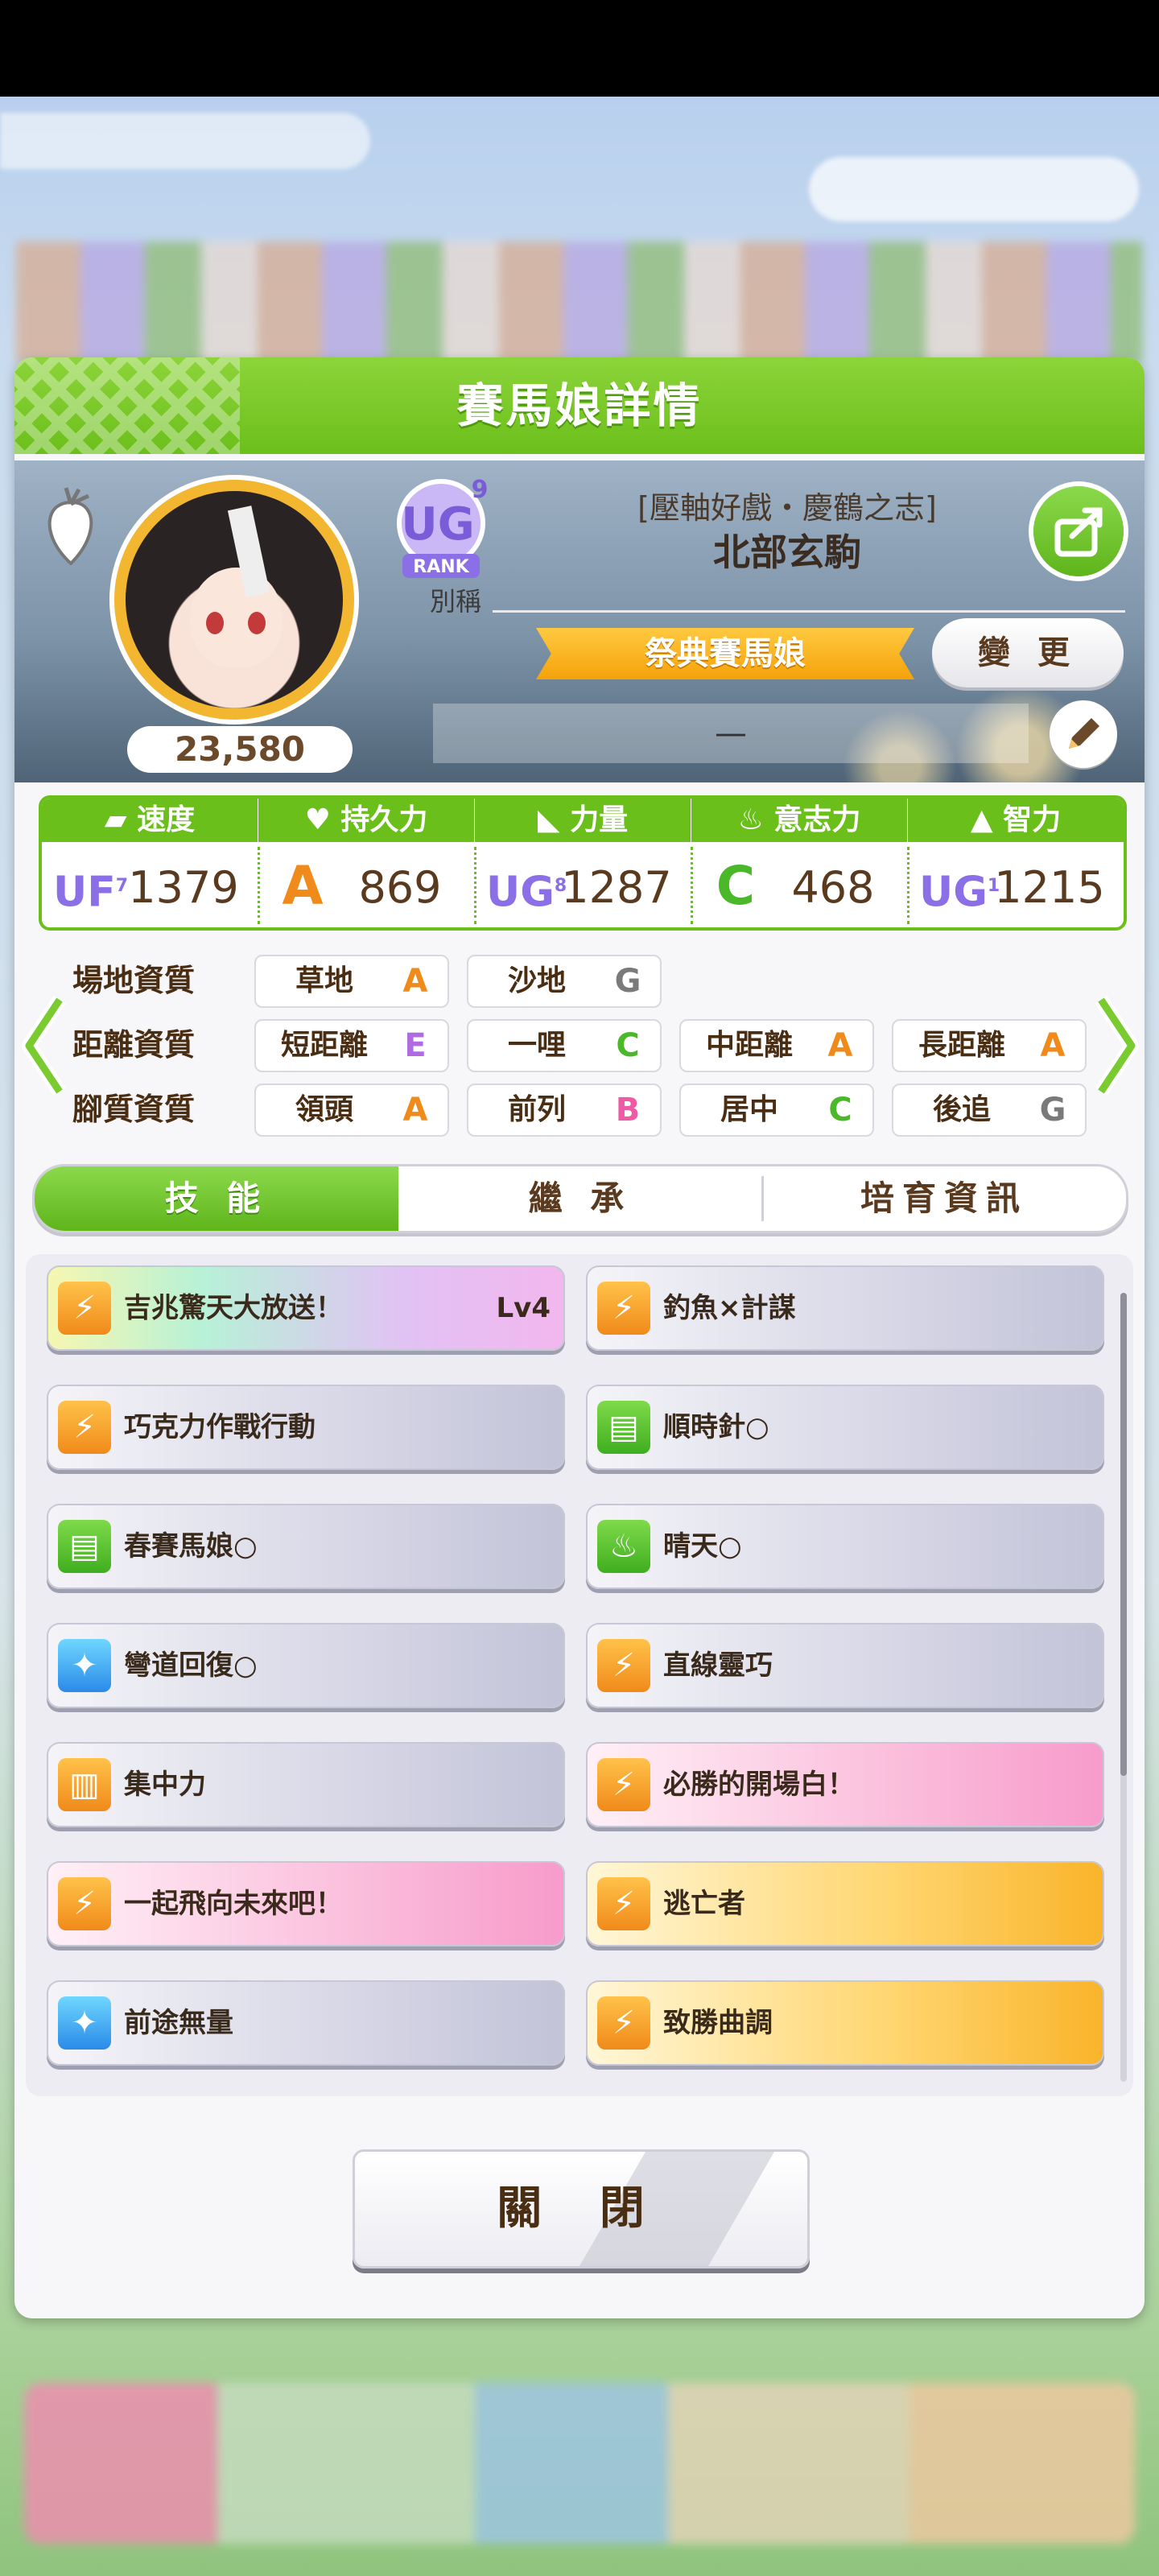 The height and width of the screenshot is (2576, 1159). What do you see at coordinates (616, 887) in the screenshot?
I see `stat-value: 1287` at bounding box center [616, 887].